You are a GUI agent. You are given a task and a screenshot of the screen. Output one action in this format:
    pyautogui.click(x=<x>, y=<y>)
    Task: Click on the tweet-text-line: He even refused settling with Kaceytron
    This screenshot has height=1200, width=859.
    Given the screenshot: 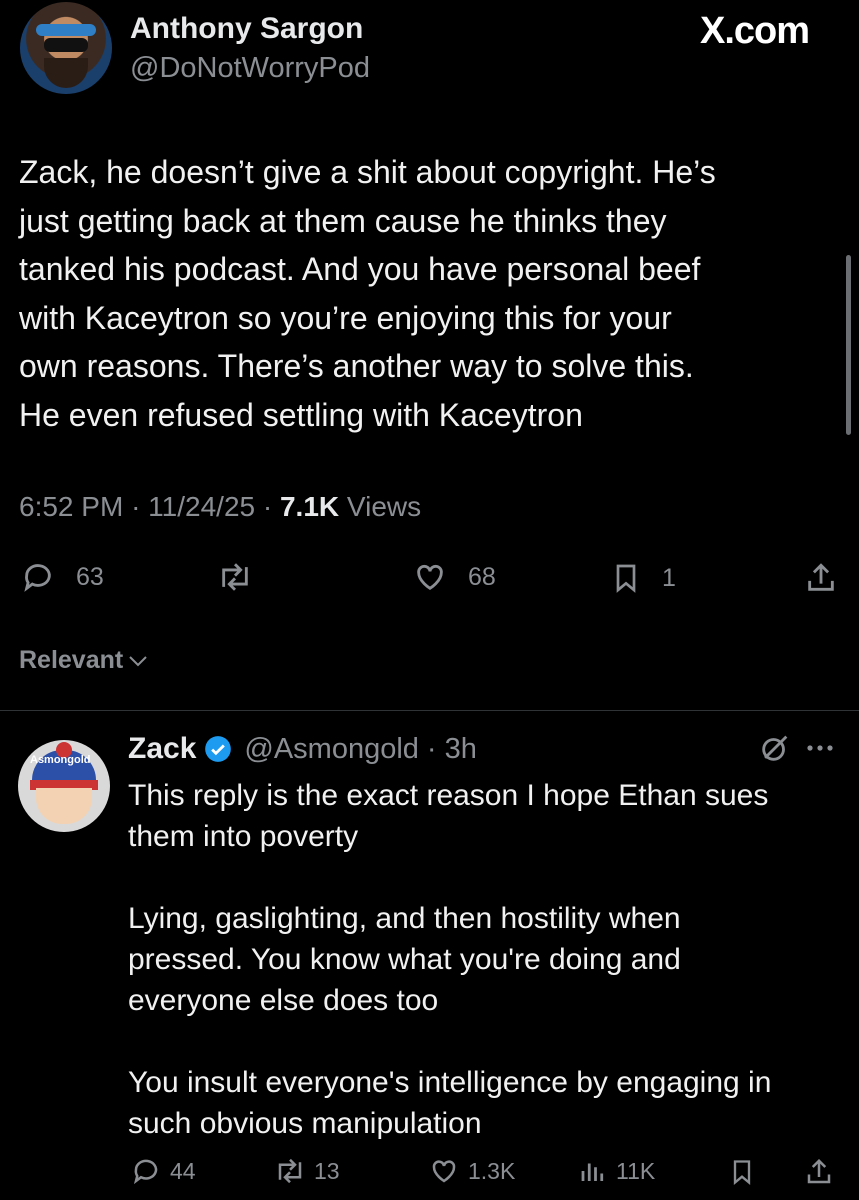 What is the action you would take?
    pyautogui.click(x=301, y=414)
    